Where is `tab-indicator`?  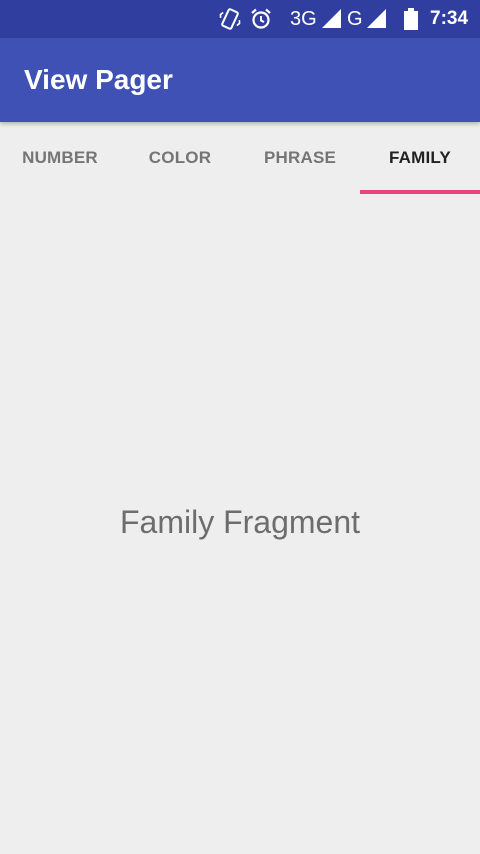
tab-indicator is located at coordinates (420, 192).